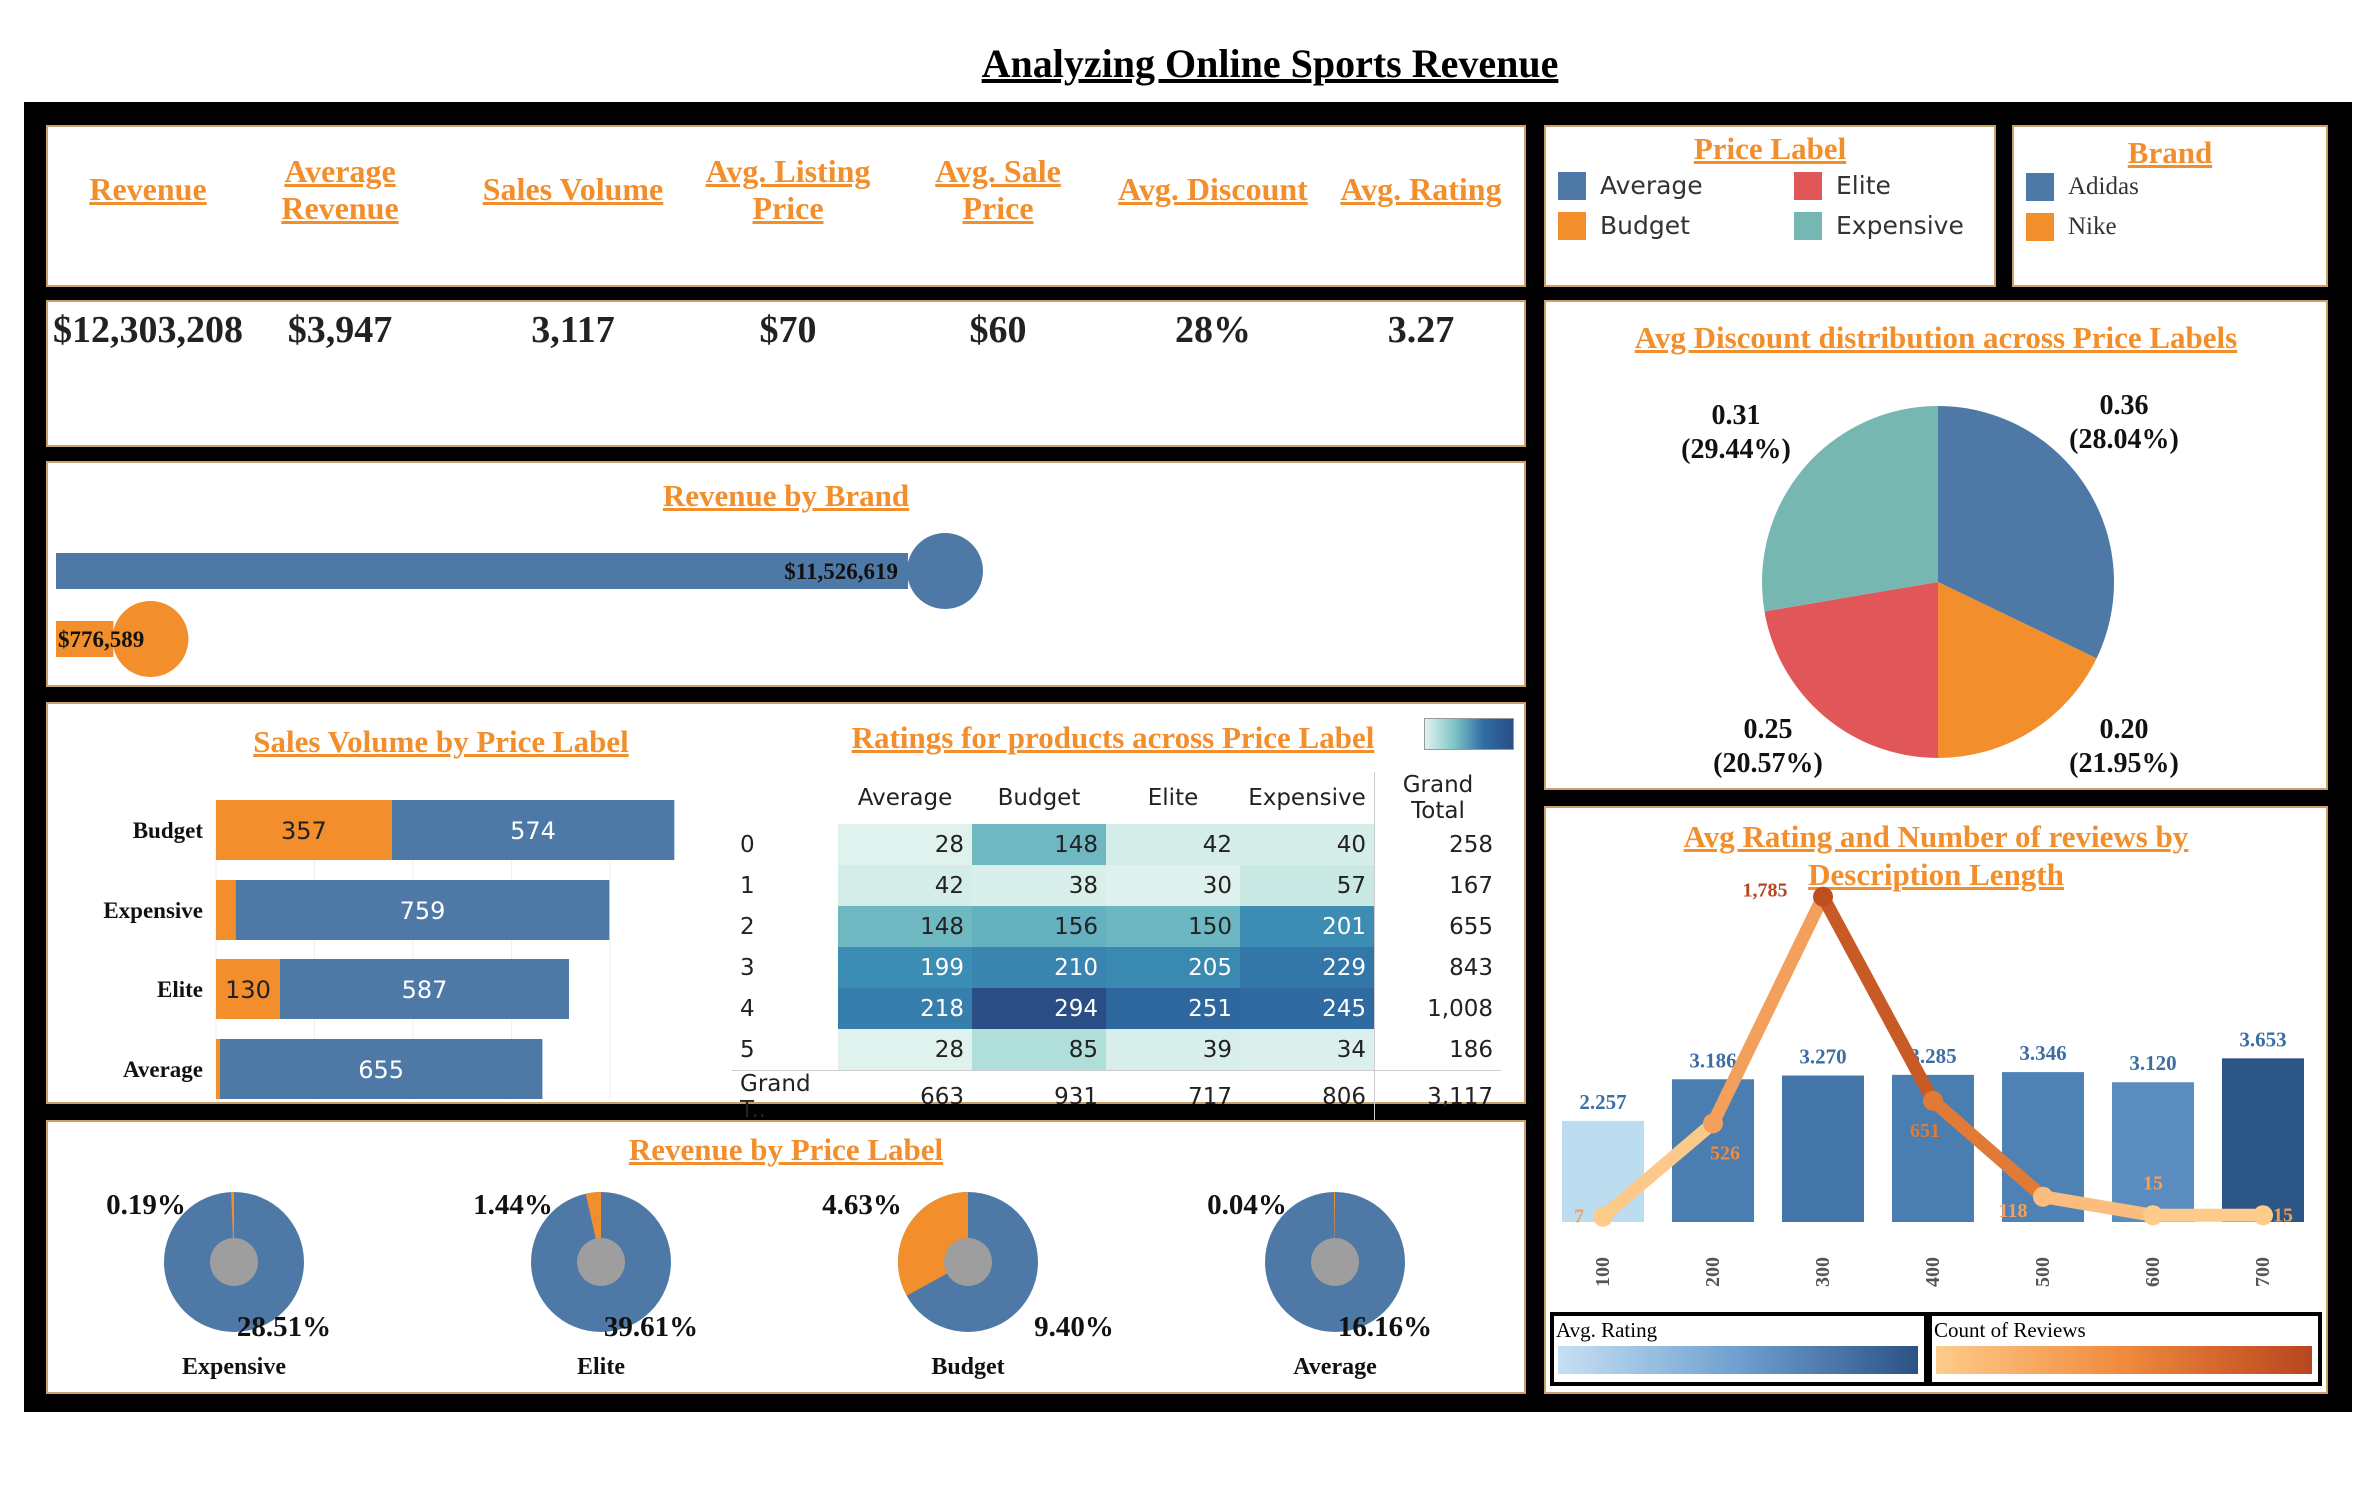 The height and width of the screenshot is (1510, 2370). I want to click on legend-item-expensive: Expensive, so click(1879, 225).